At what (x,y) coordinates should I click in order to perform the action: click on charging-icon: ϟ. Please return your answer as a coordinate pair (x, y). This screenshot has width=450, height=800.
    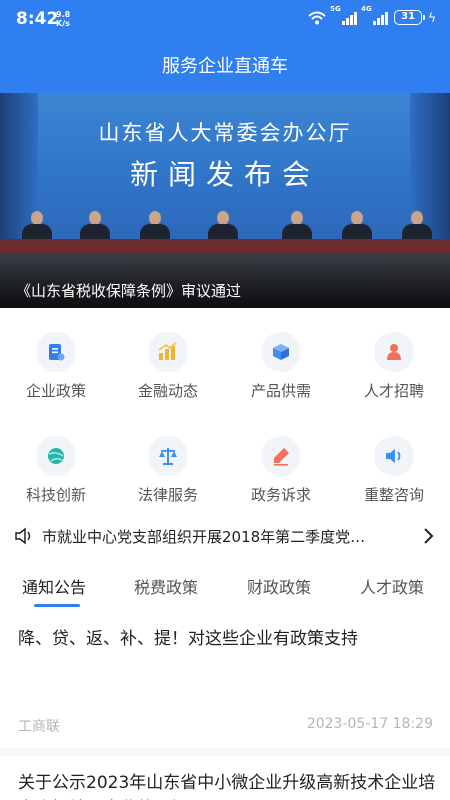
    Looking at the image, I should click on (432, 17).